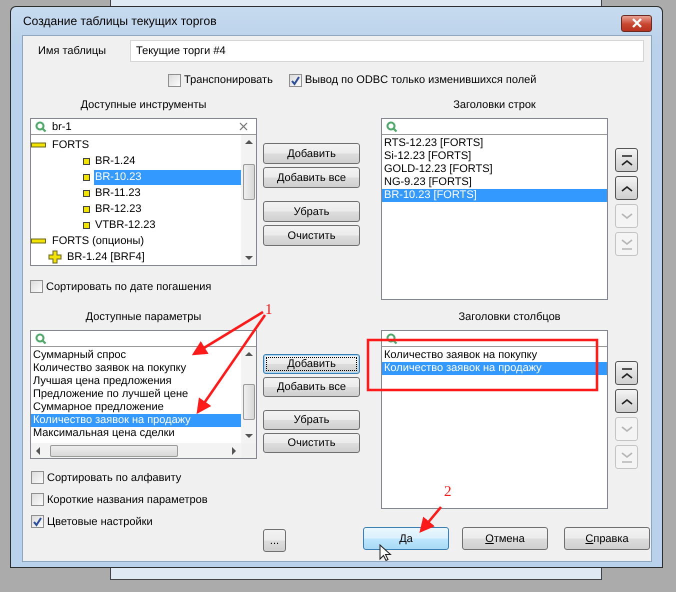  I want to click on section-heading: Заголовки строк, so click(494, 105).